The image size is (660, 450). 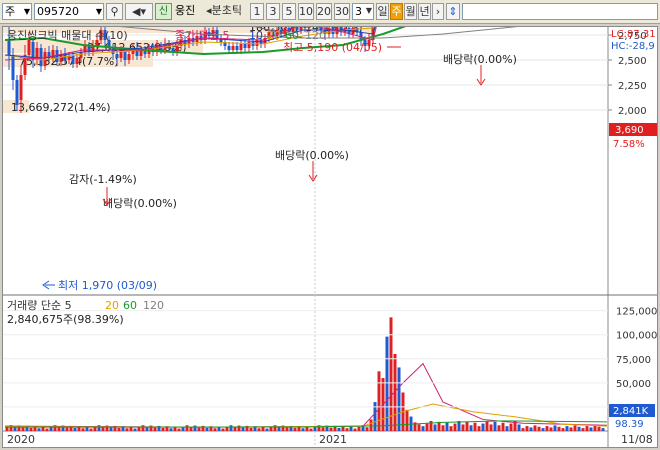 What do you see at coordinates (274, 35) in the screenshot?
I see `ma20-legend: 20` at bounding box center [274, 35].